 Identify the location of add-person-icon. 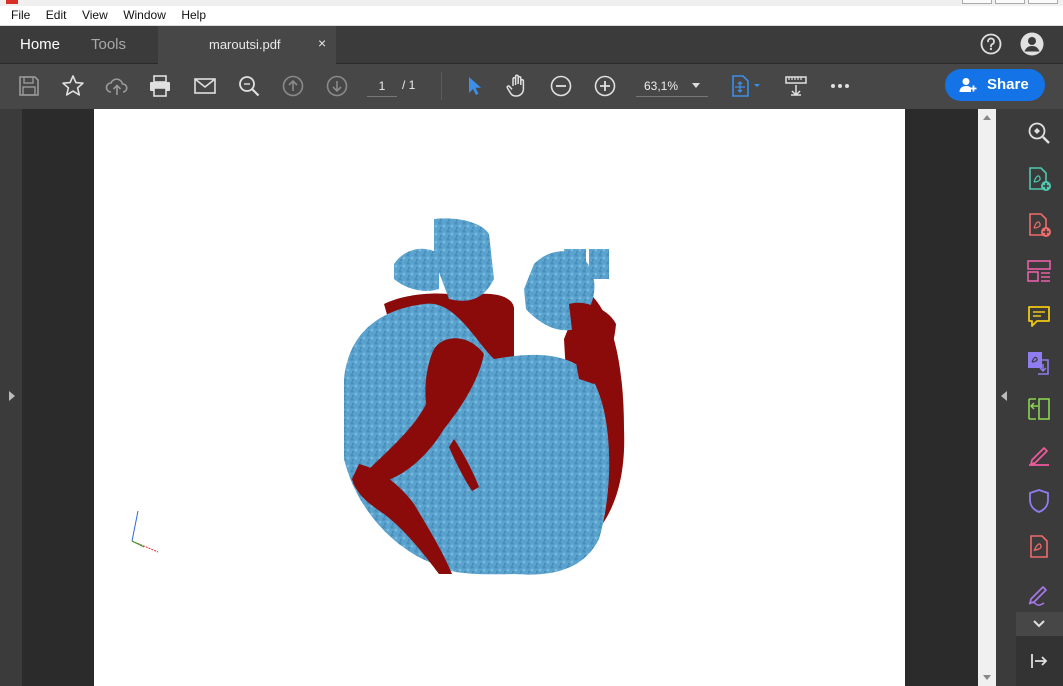
(968, 85).